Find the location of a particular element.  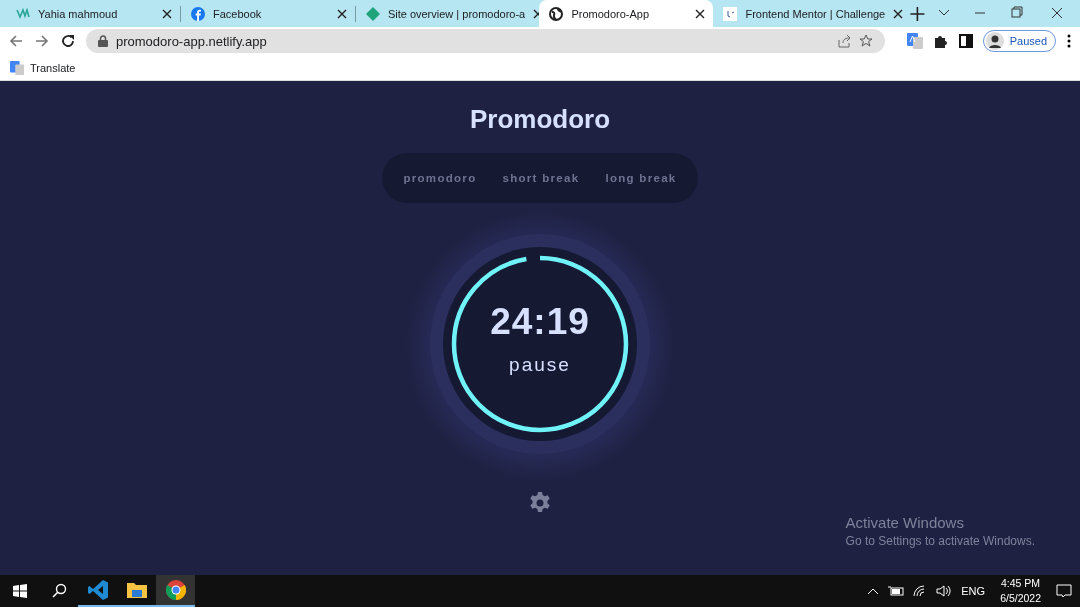

bookmark: Translate is located at coordinates (43, 67).